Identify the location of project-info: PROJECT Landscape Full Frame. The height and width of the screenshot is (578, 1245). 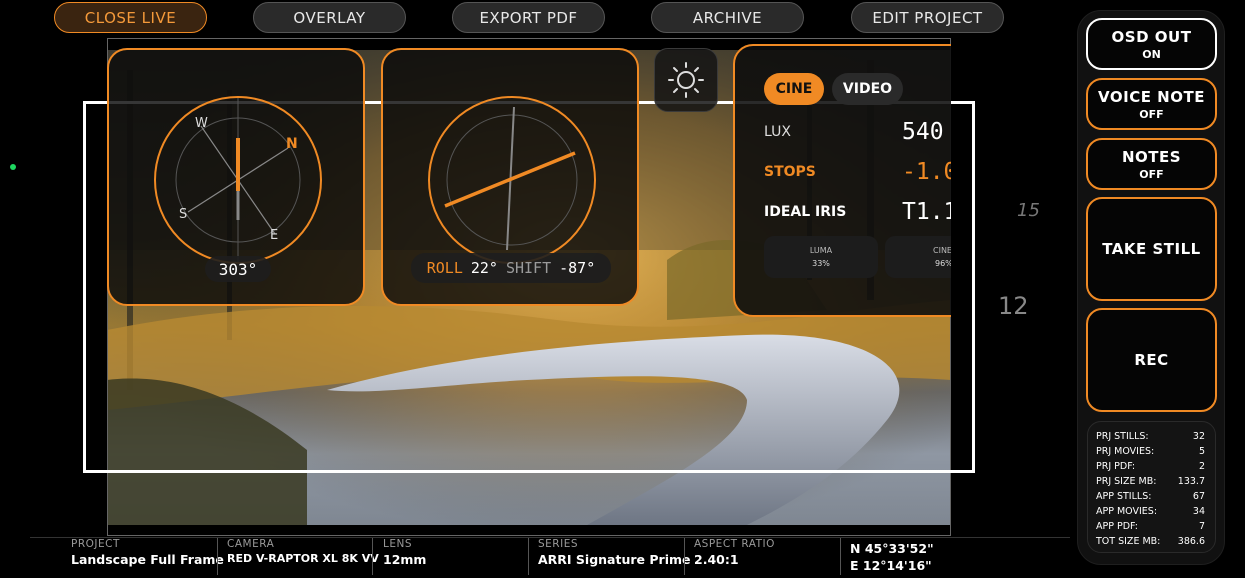
(147, 556).